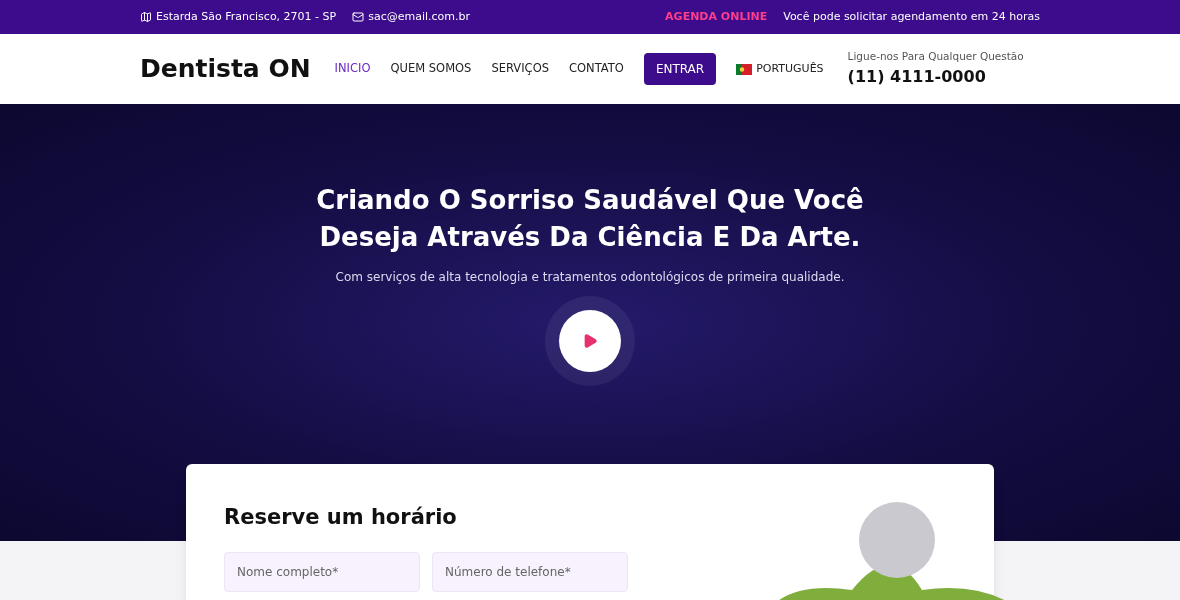 This screenshot has height=600, width=1180. Describe the element at coordinates (590, 277) in the screenshot. I see `hero-subtitle: Com serviços de alta tecnologia e tratamentos odontológicos de primeira qualidade.` at that location.